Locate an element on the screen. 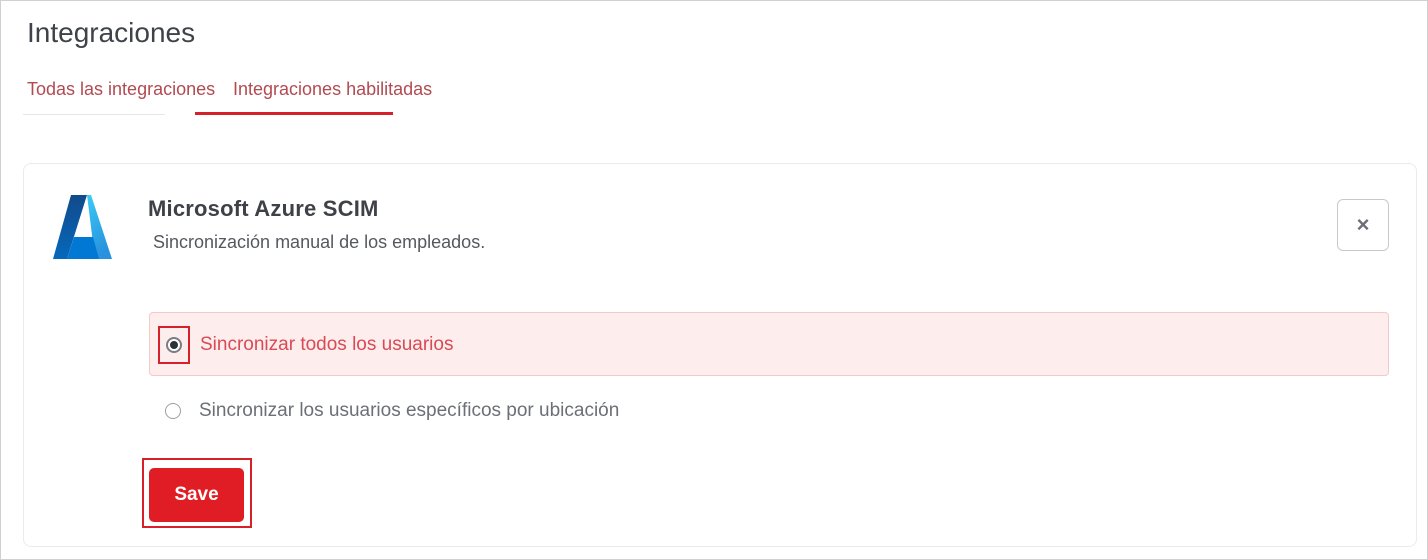  tab-all-integrations: Todas las integraciones is located at coordinates (121, 89).